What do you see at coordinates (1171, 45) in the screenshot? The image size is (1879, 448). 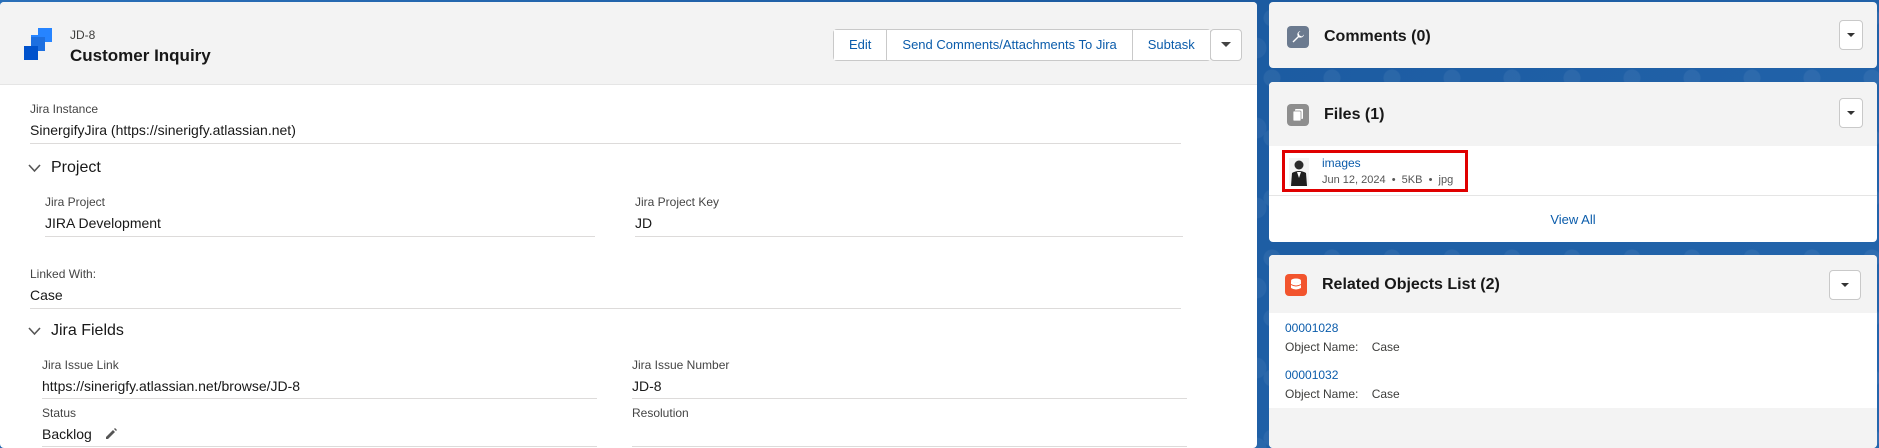 I see `subtask-button: Subtask` at bounding box center [1171, 45].